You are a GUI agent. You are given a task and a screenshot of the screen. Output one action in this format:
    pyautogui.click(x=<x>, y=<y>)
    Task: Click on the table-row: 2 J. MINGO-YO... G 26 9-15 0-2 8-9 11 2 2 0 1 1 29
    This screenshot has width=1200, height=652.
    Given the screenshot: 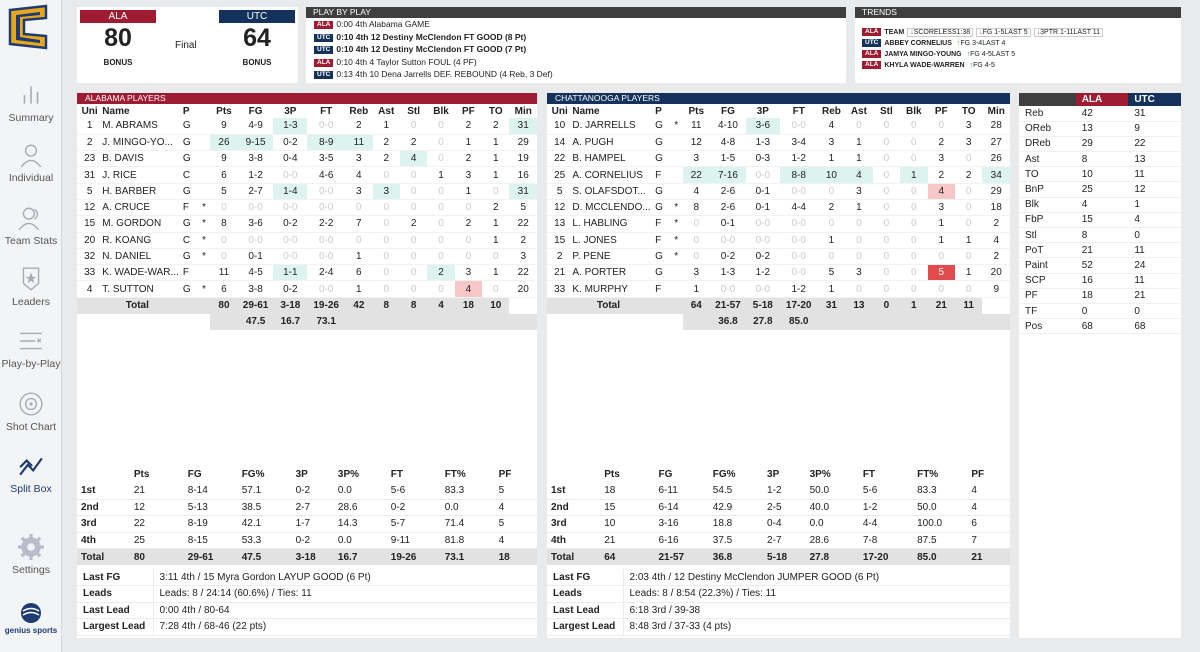 What is the action you would take?
    pyautogui.click(x=307, y=143)
    